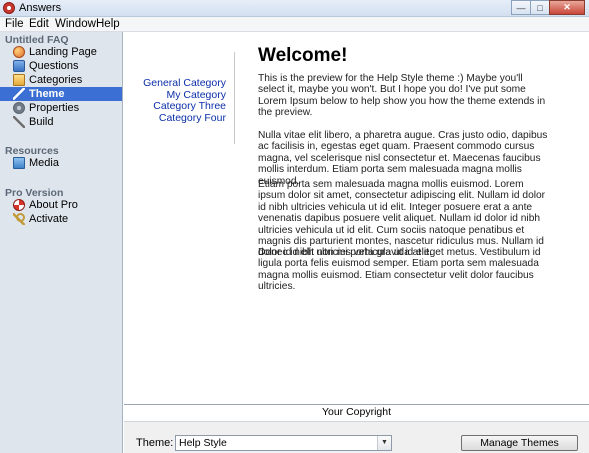  What do you see at coordinates (519, 443) in the screenshot?
I see `manage-themes-button: Manage Themes` at bounding box center [519, 443].